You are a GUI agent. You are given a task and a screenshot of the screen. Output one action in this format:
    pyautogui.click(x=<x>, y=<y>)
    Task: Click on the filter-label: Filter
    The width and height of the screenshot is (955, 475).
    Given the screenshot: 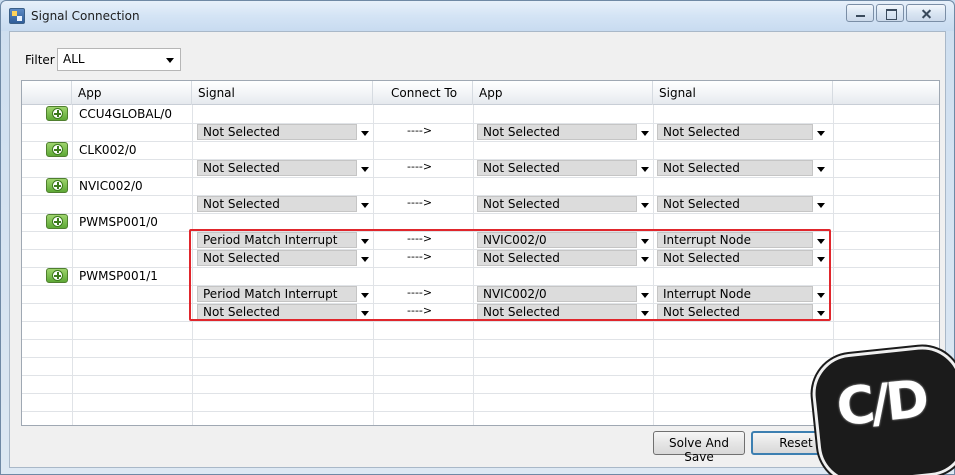 What is the action you would take?
    pyautogui.click(x=40, y=60)
    